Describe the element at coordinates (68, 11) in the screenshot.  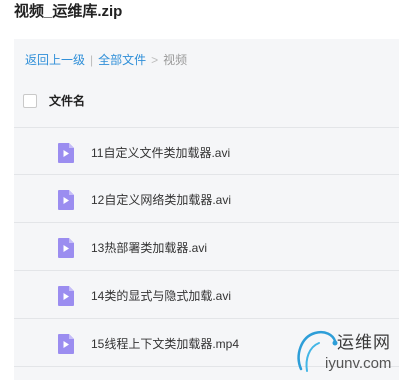
I see `archive-title: 视频_运维库.zip` at that location.